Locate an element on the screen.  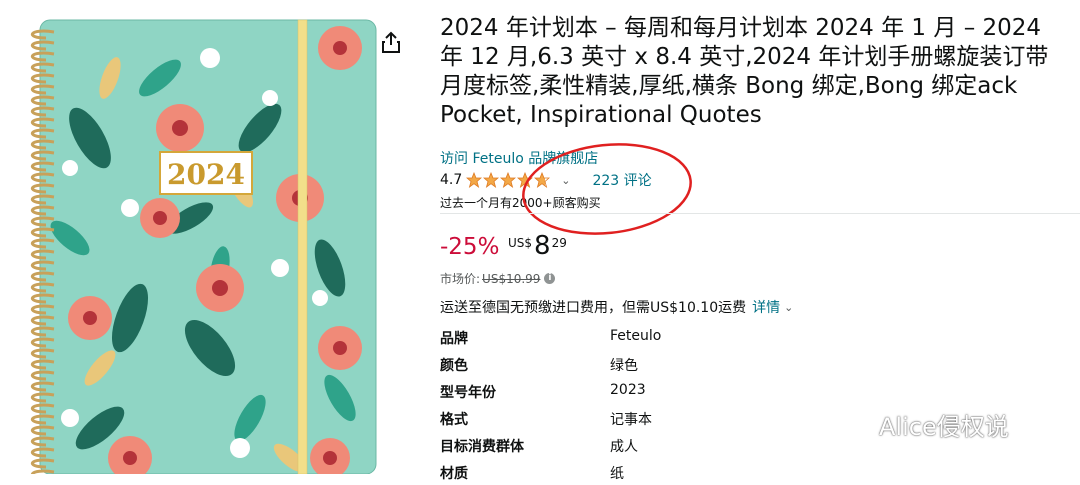
spec-value: Feteulo is located at coordinates (636, 336).